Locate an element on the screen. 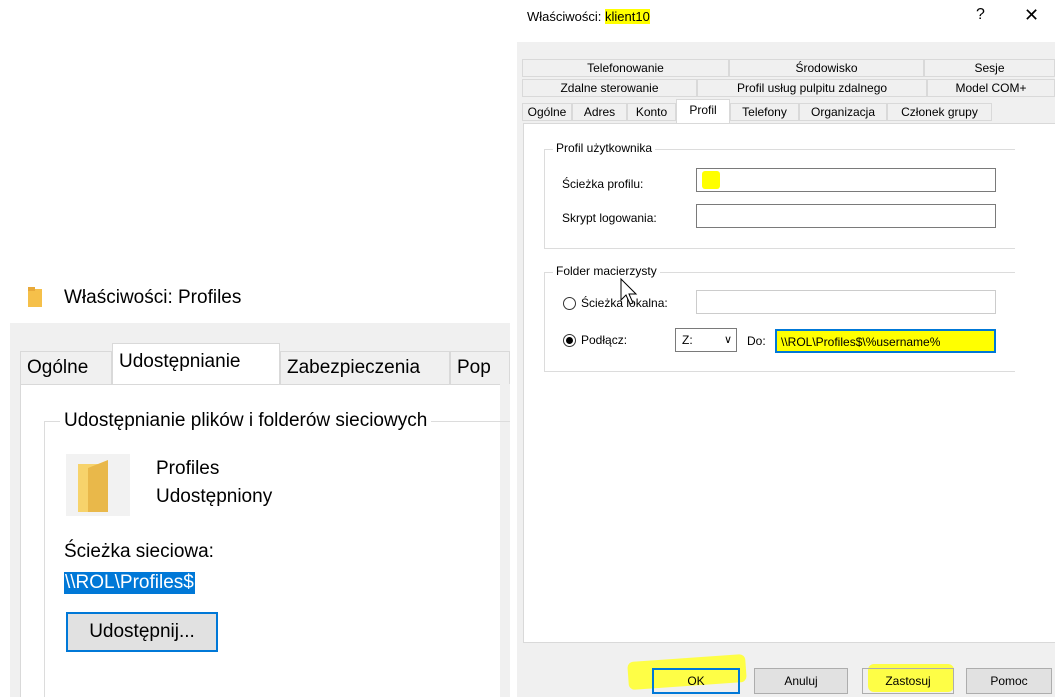 This screenshot has width=1055, height=697. chevron-down-icon: ∨ is located at coordinates (727, 340).